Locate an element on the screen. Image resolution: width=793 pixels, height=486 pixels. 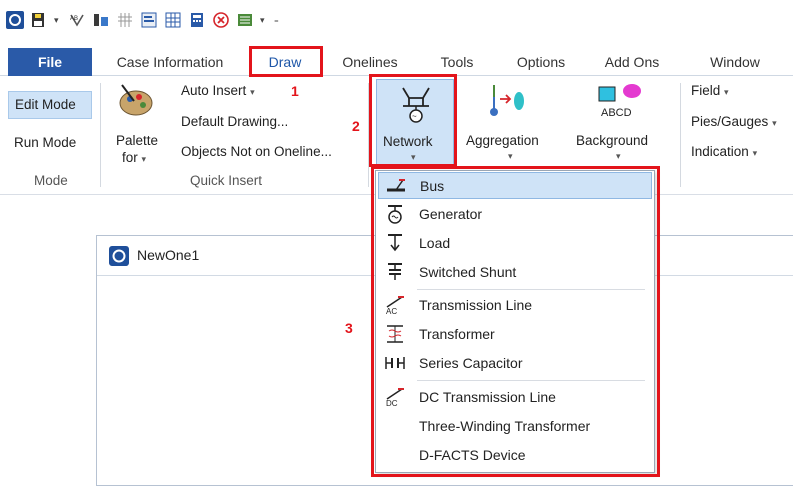
aggregation-icon is located at coordinates (508, 101).